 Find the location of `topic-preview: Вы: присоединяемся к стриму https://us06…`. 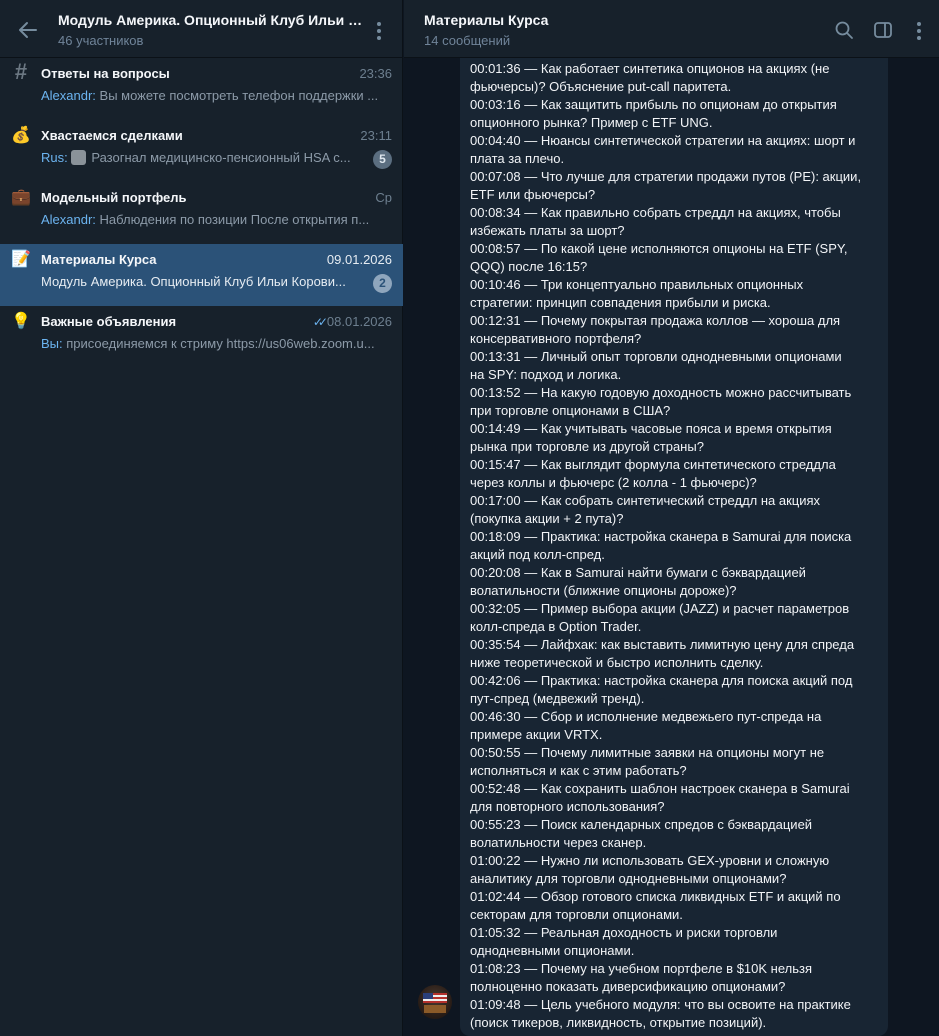

topic-preview: Вы: присоединяемся к стриму https://us06… is located at coordinates (217, 343).